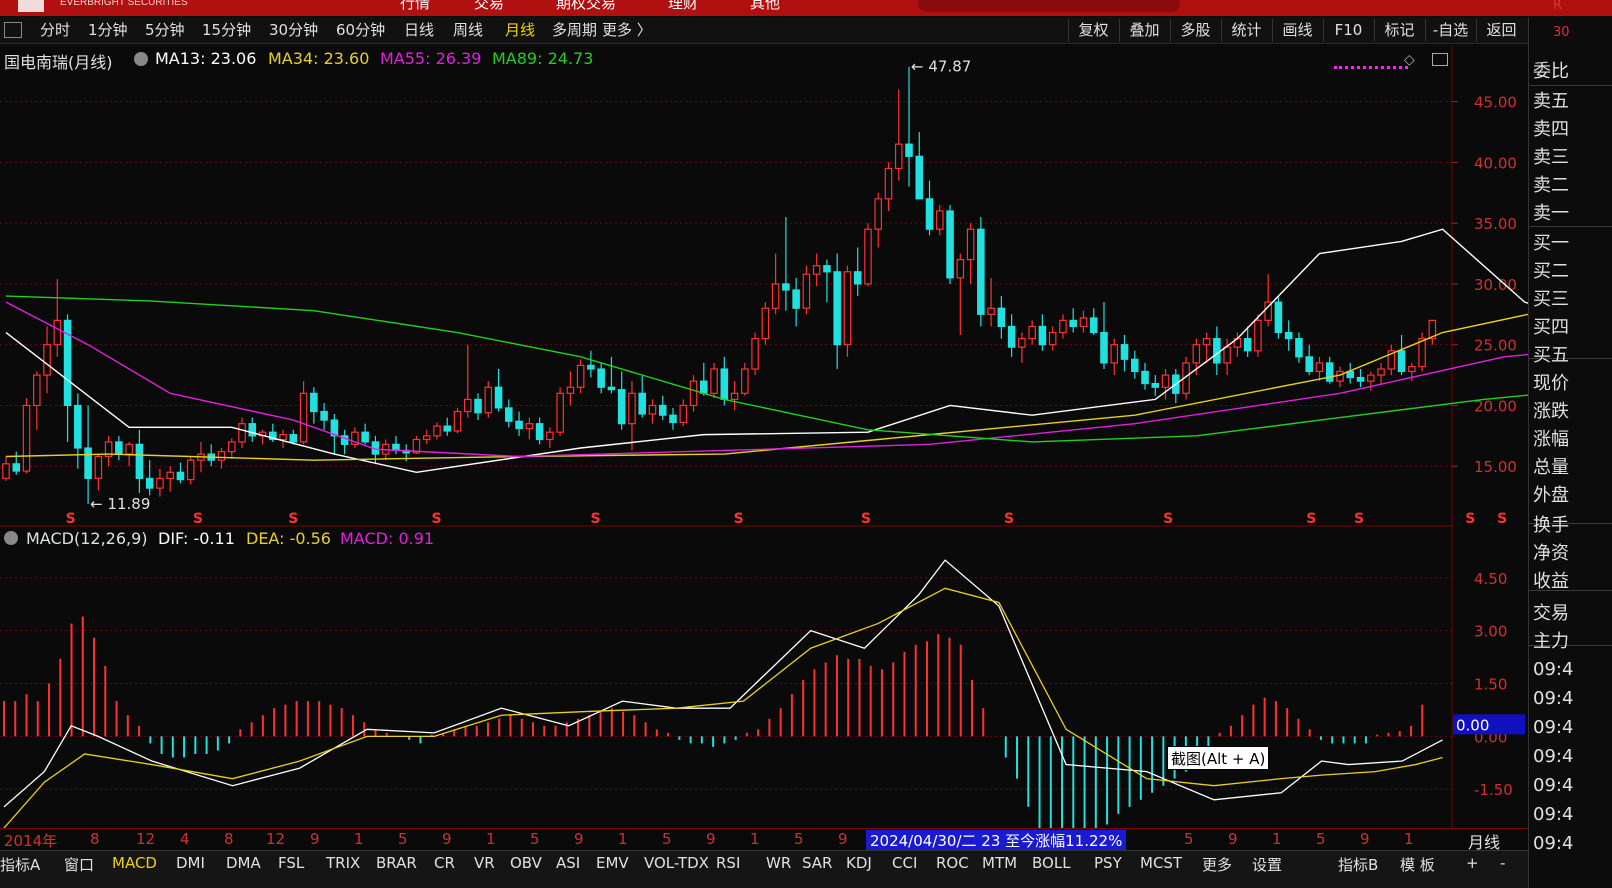 This screenshot has width=1612, height=888. Describe the element at coordinates (952, 863) in the screenshot. I see `indicator-tab-19: ROC` at that location.